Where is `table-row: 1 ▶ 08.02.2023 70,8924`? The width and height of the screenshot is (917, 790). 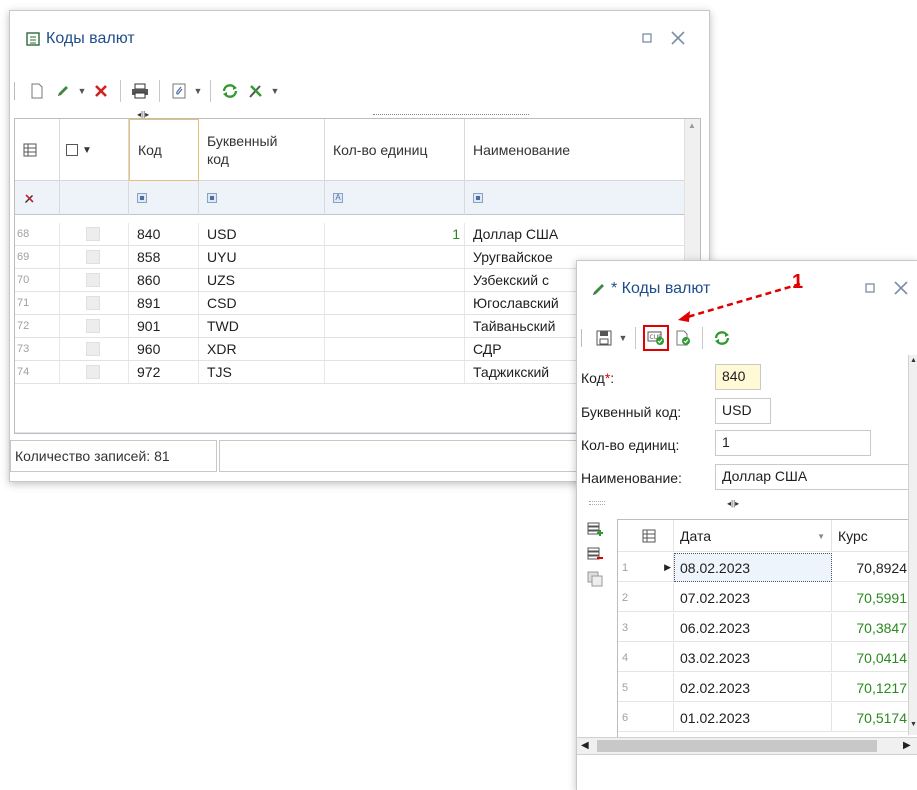
table-row: 1 ▶ 08.02.2023 70,8924 is located at coordinates (767, 567).